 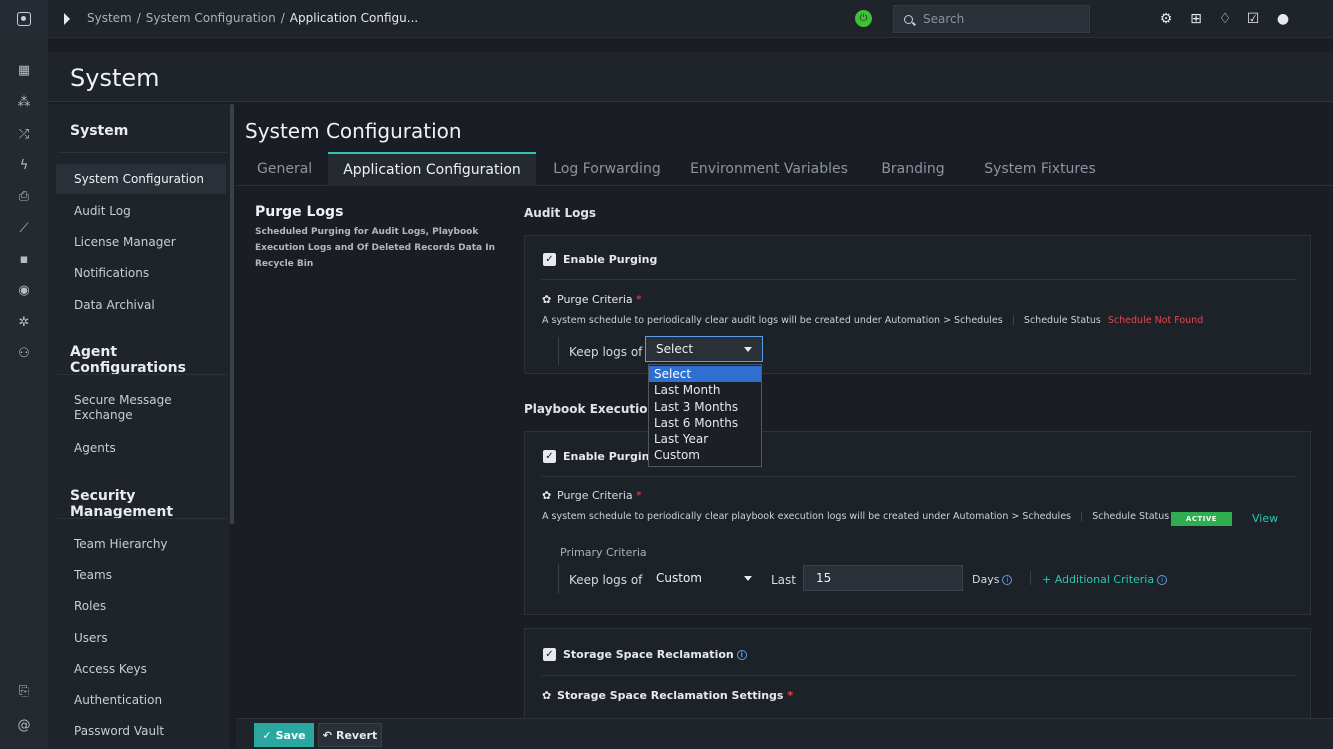 I want to click on users-icon: ⚇, so click(x=24, y=353).